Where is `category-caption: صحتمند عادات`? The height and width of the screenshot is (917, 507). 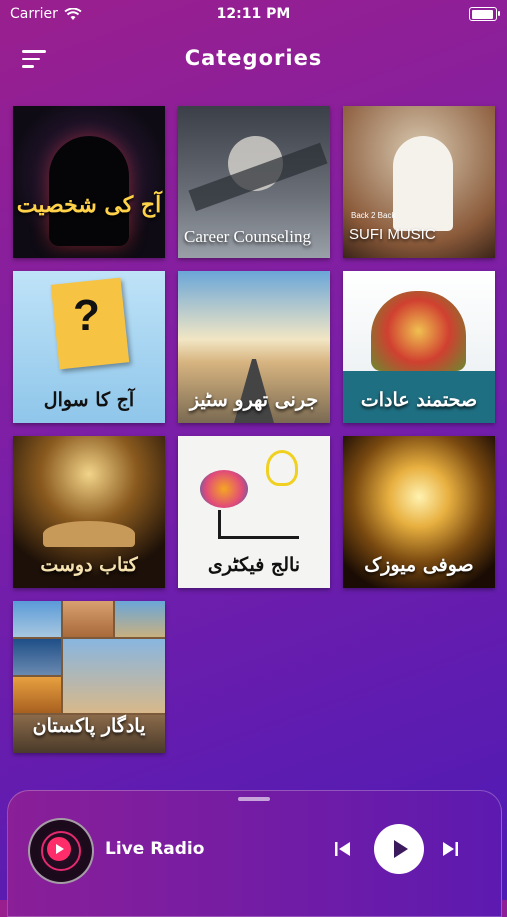 category-caption: صحتمند عادات is located at coordinates (419, 400).